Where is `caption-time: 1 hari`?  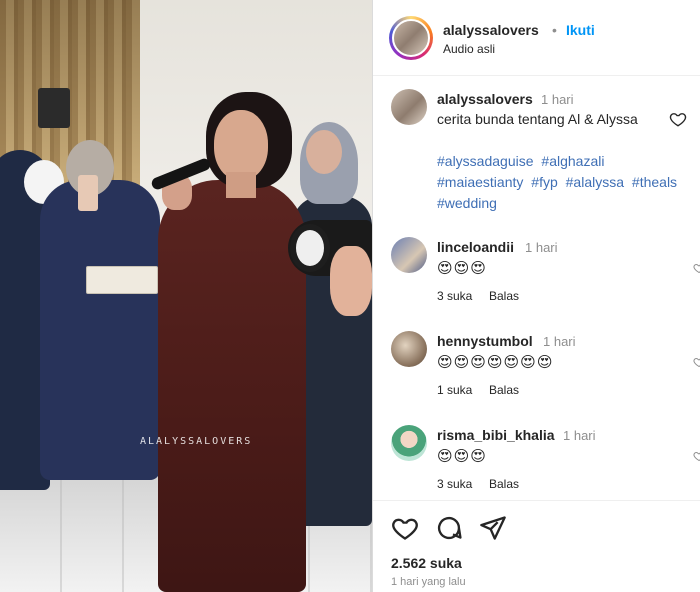
caption-time: 1 hari is located at coordinates (557, 99).